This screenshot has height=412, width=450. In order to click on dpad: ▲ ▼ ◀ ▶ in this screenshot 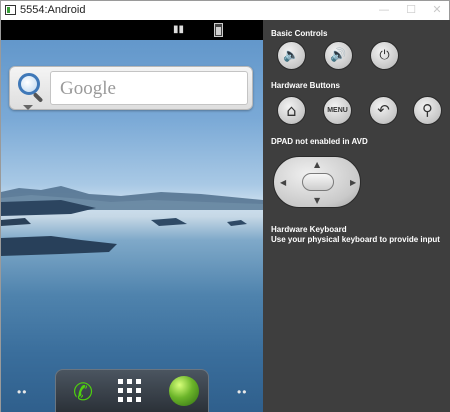, I will do `click(317, 182)`.